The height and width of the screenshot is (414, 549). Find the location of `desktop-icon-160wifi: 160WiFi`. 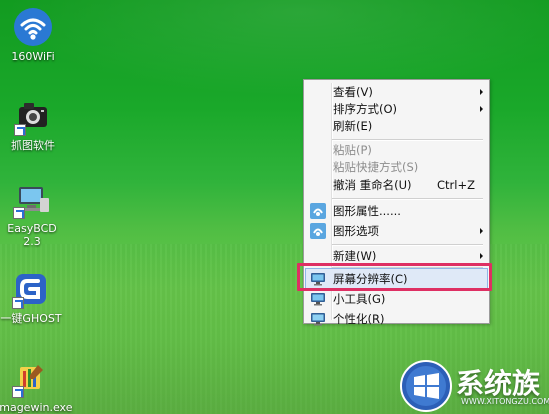

desktop-icon-160wifi: 160WiFi is located at coordinates (34, 34).